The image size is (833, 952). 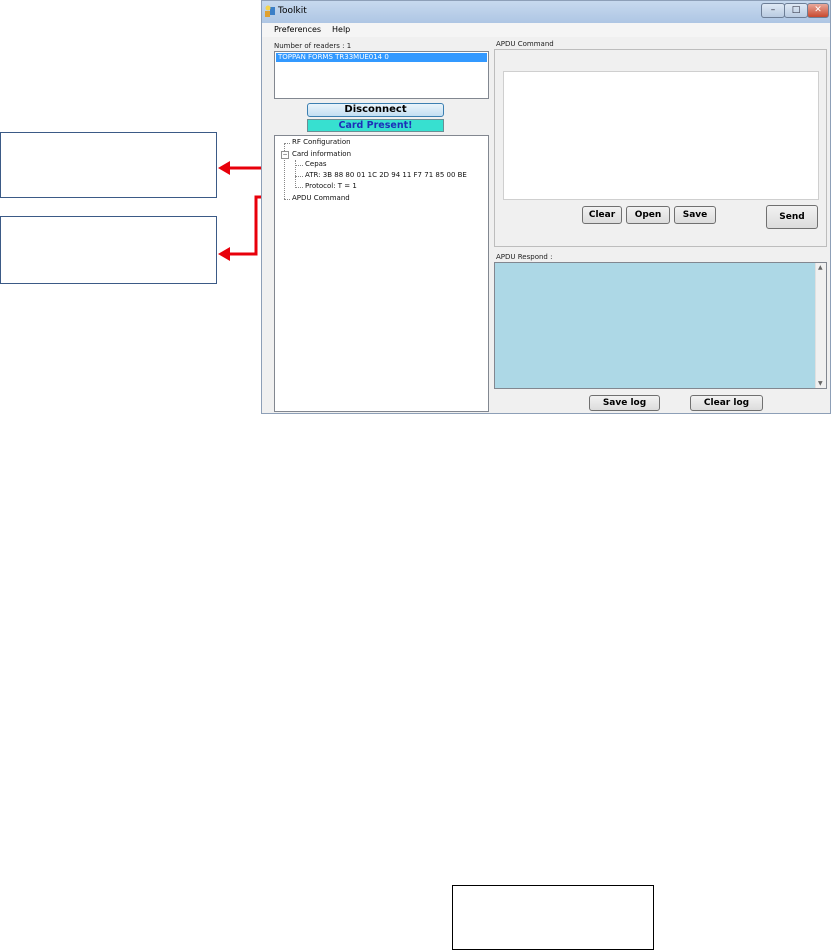 What do you see at coordinates (375, 110) in the screenshot?
I see `disconnect-button: Disconnect` at bounding box center [375, 110].